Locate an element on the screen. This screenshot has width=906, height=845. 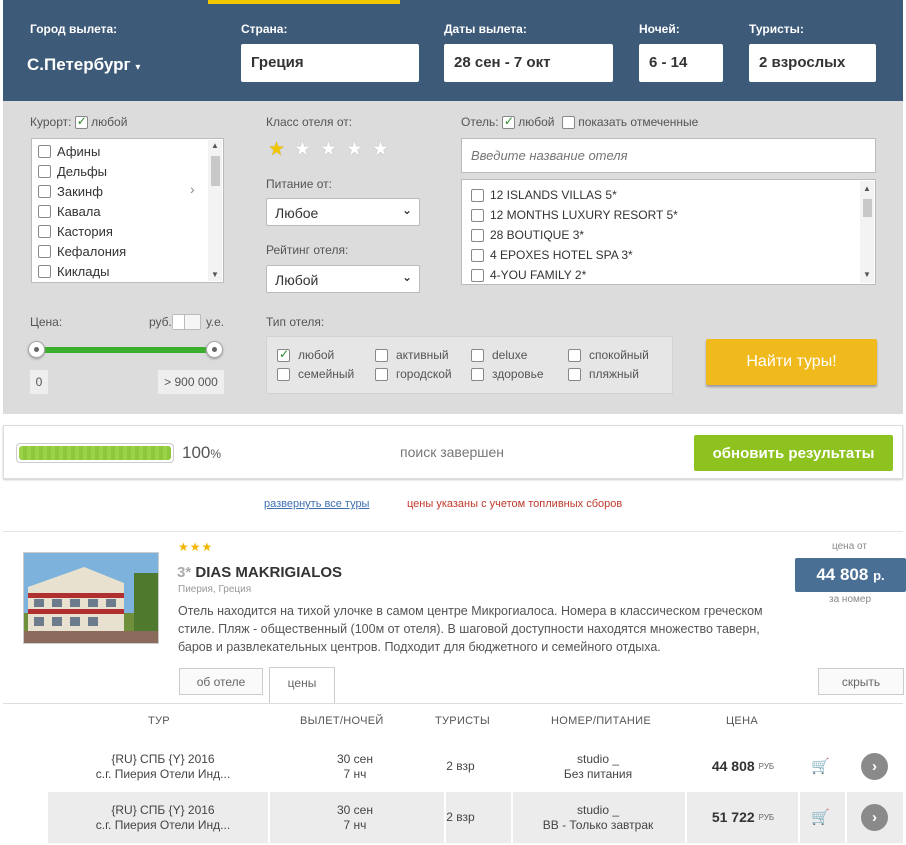
hotel-type-label: активный is located at coordinates (422, 355).